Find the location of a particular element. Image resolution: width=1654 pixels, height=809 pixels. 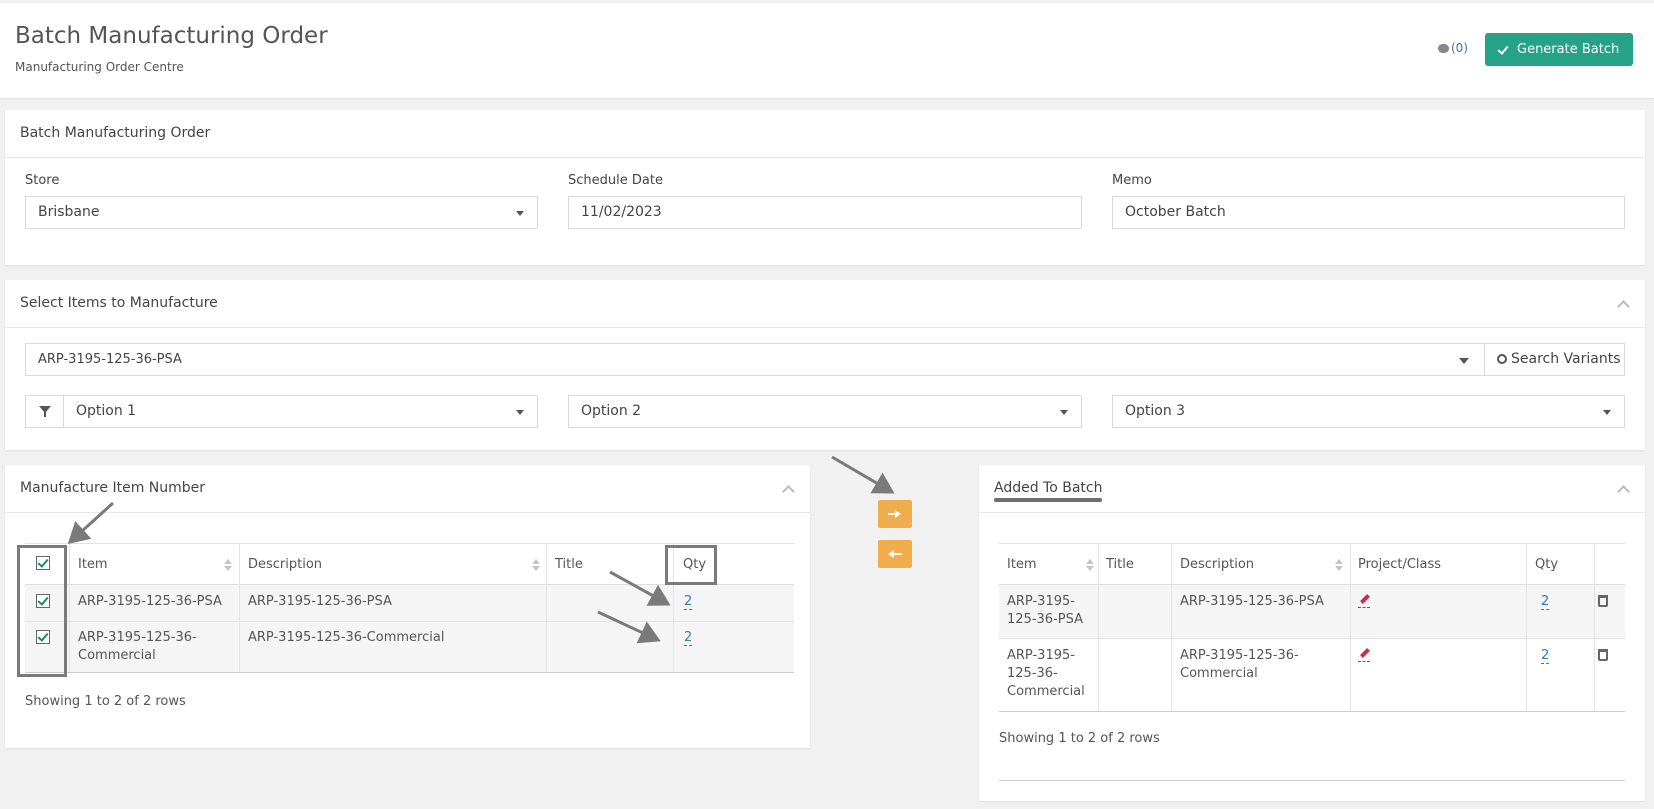

comments-count: (0) is located at coordinates (1459, 48).